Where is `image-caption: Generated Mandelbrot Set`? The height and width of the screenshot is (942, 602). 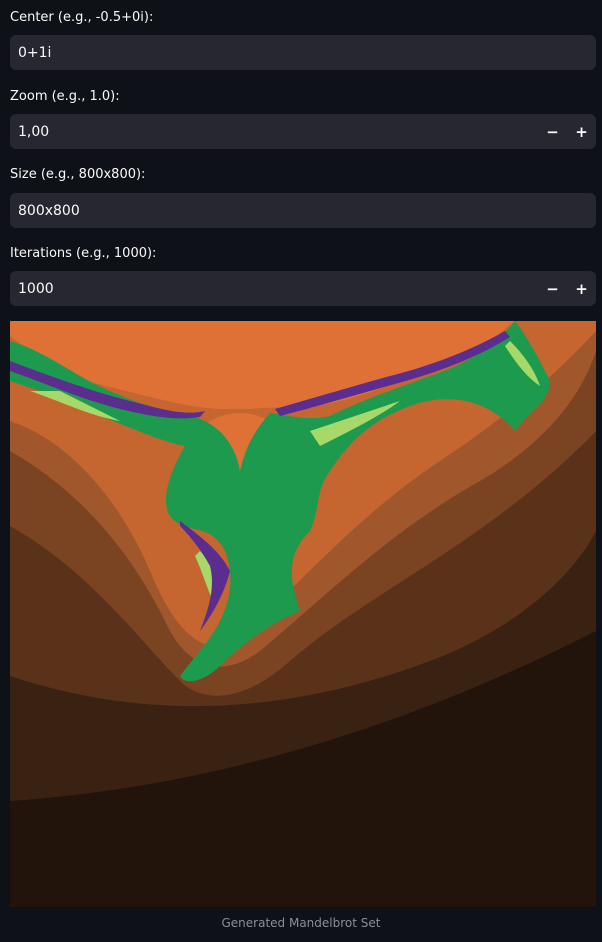
image-caption: Generated Mandelbrot Set is located at coordinates (301, 923).